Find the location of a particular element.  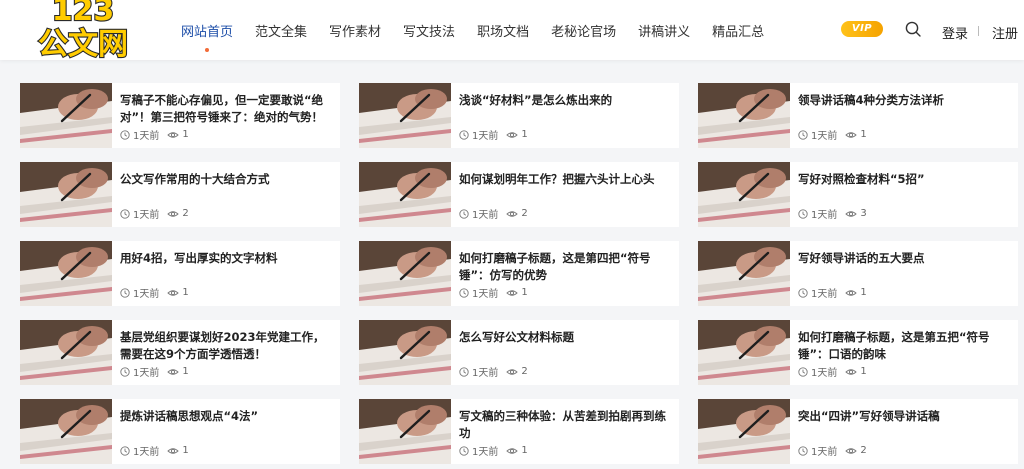

nav-item-0: 网站首页 is located at coordinates (207, 36).